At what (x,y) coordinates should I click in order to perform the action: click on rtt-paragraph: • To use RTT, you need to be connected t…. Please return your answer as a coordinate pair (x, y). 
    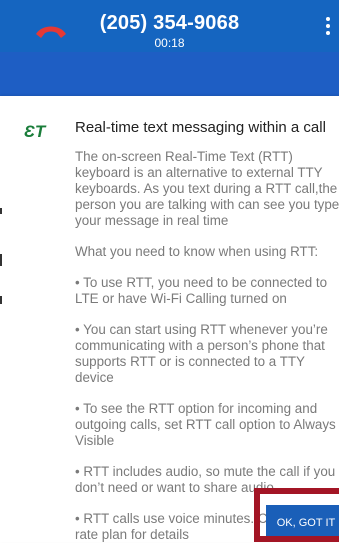
    Looking at the image, I should click on (201, 290).